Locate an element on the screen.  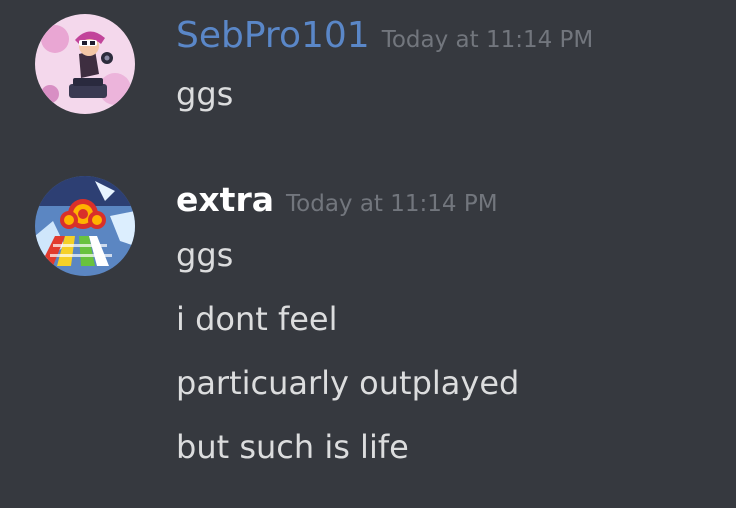
message-header: SebPro101 Today at 11:14 PM is located at coordinates (384, 36).